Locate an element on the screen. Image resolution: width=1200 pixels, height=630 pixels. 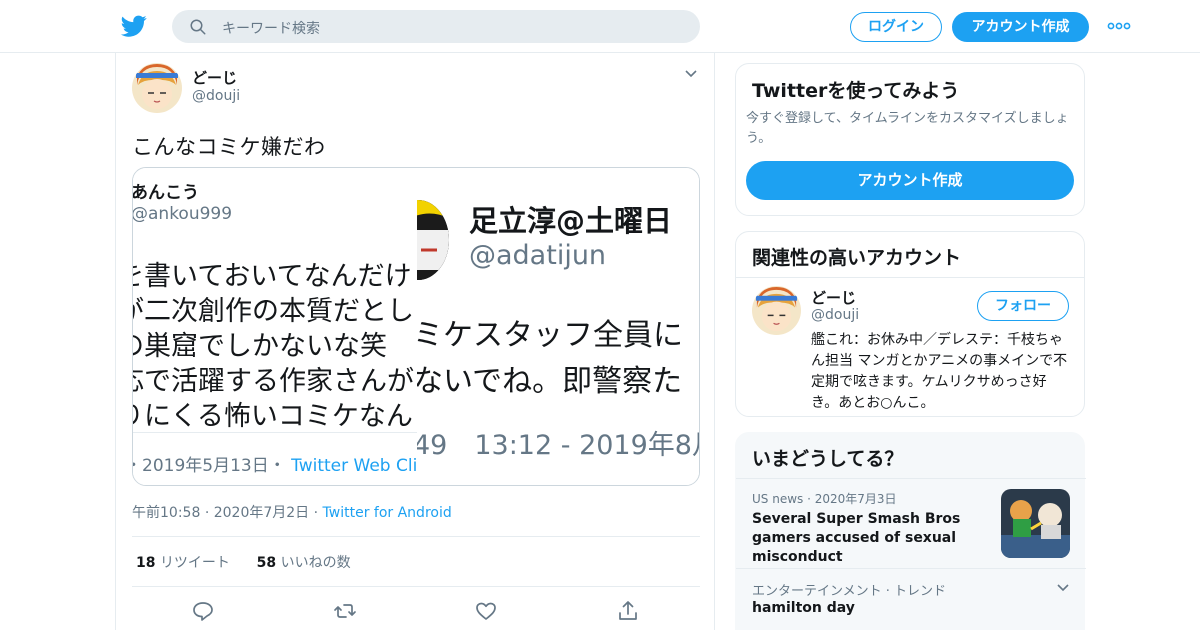
likes-stat: 58 いいねの数 is located at coordinates (304, 563).